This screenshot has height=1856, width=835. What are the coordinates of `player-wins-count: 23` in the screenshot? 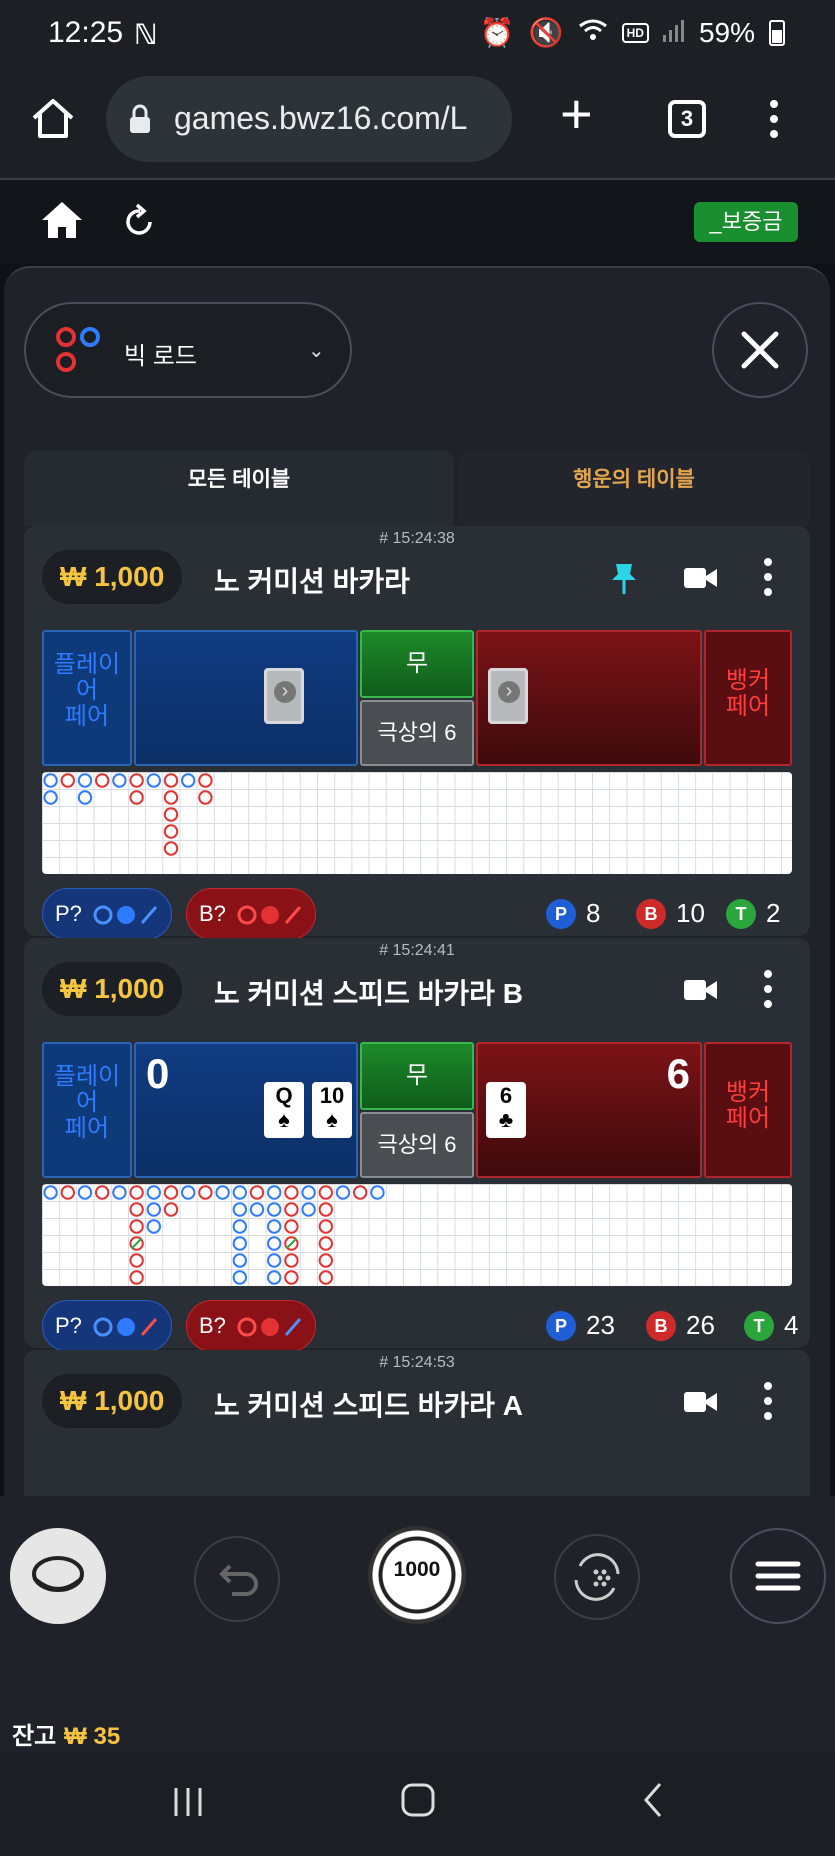 It's located at (600, 1325).